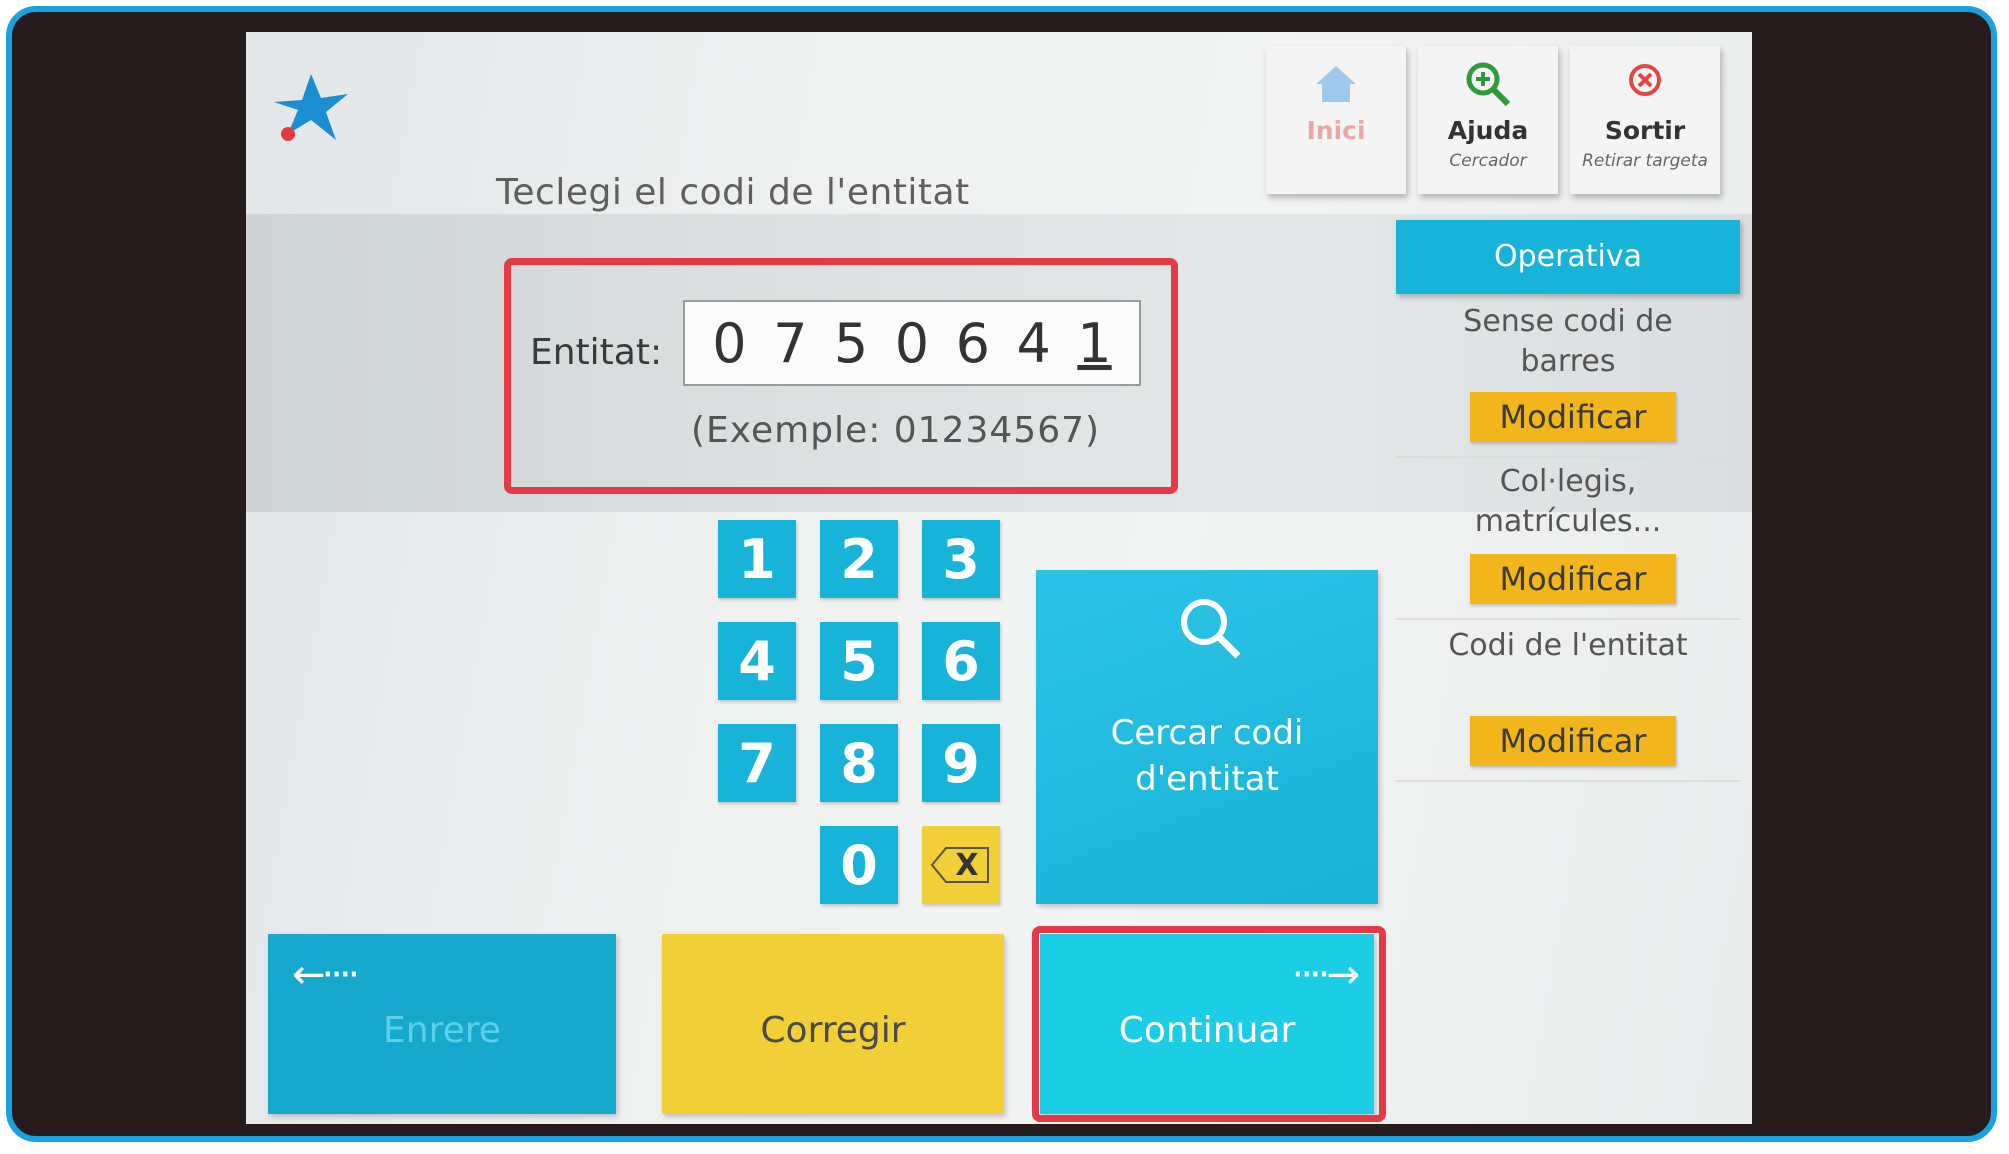 Image resolution: width=2009 pixels, height=1154 pixels. Describe the element at coordinates (757, 661) in the screenshot. I see `keypad-key-4: 4` at that location.